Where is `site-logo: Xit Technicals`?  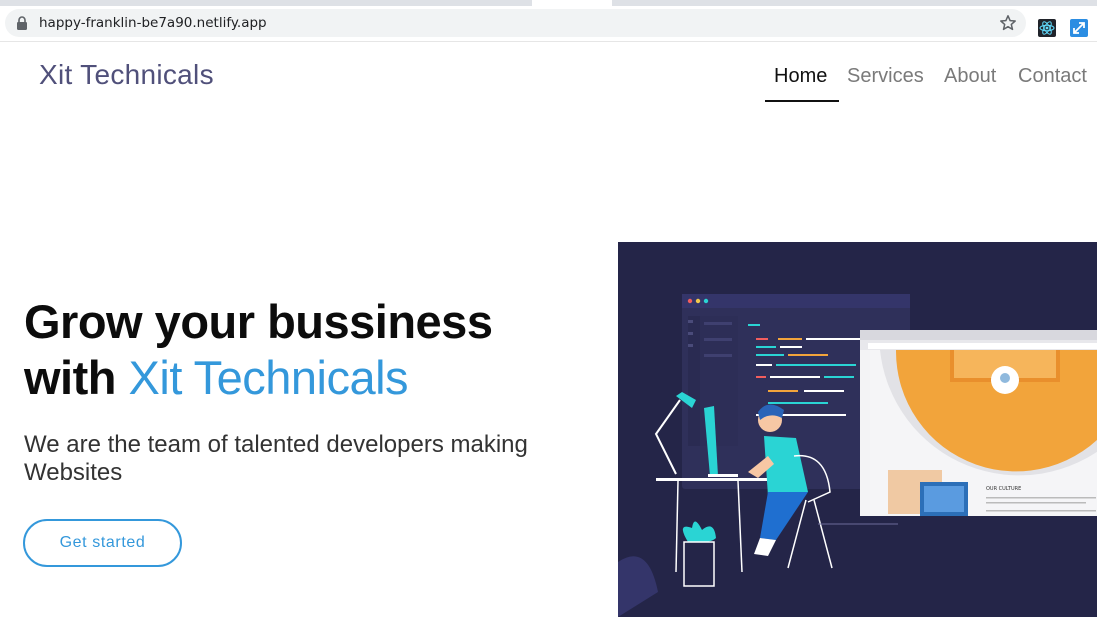 site-logo: Xit Technicals is located at coordinates (126, 75).